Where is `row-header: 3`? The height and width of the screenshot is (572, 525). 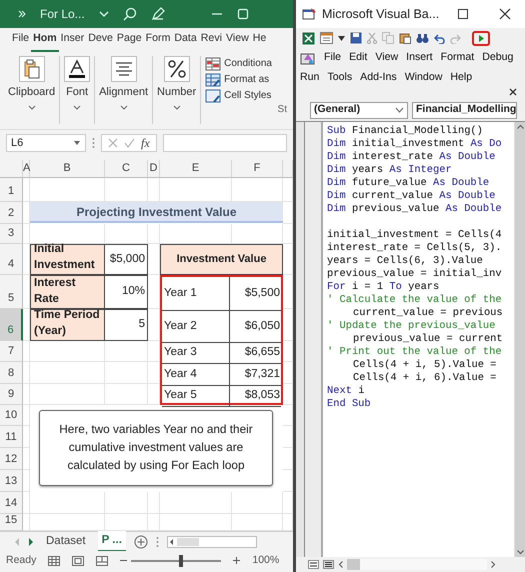
row-header: 3 is located at coordinates (11, 234).